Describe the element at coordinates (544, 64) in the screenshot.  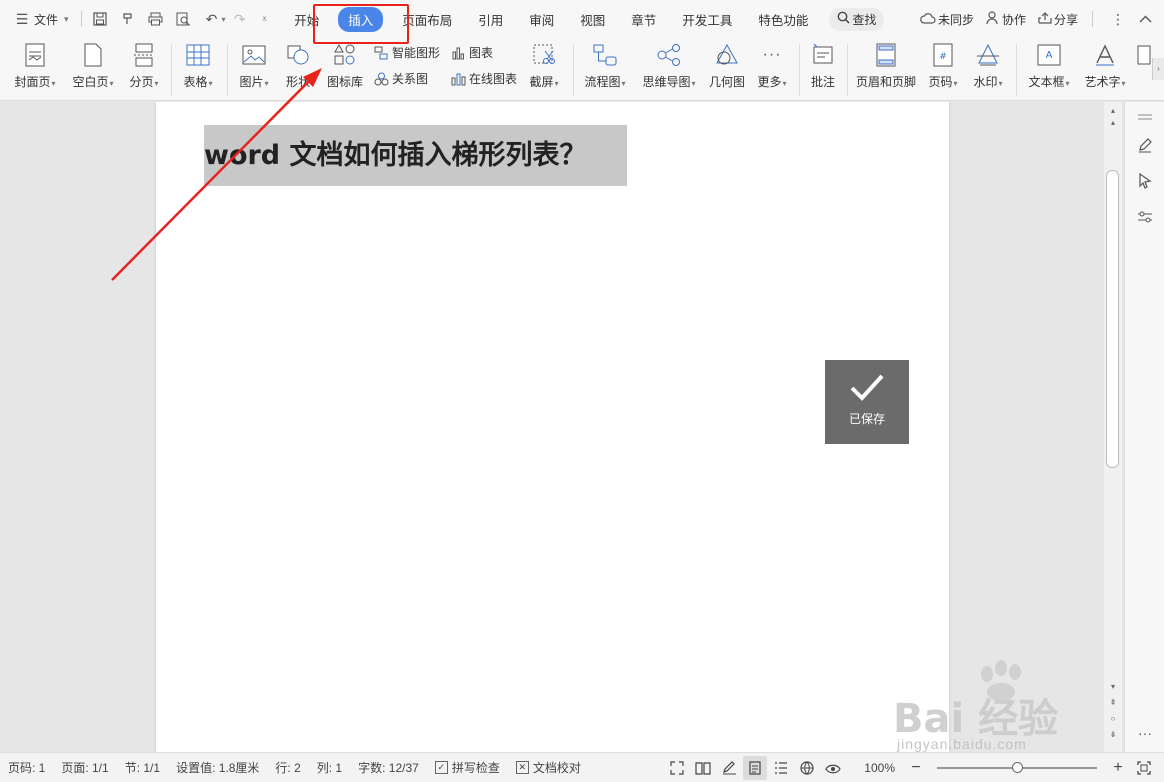
I see `screenshot-button: 截屏▾` at that location.